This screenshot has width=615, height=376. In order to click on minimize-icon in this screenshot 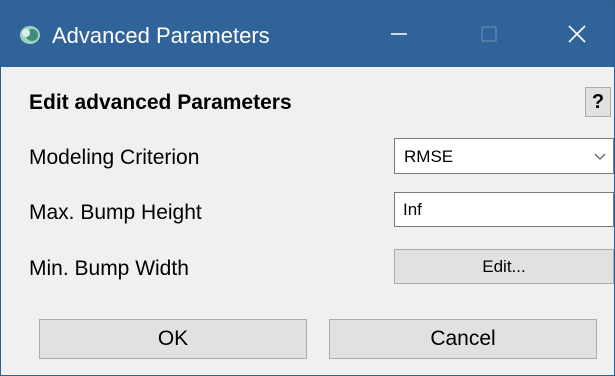, I will do `click(399, 34)`.